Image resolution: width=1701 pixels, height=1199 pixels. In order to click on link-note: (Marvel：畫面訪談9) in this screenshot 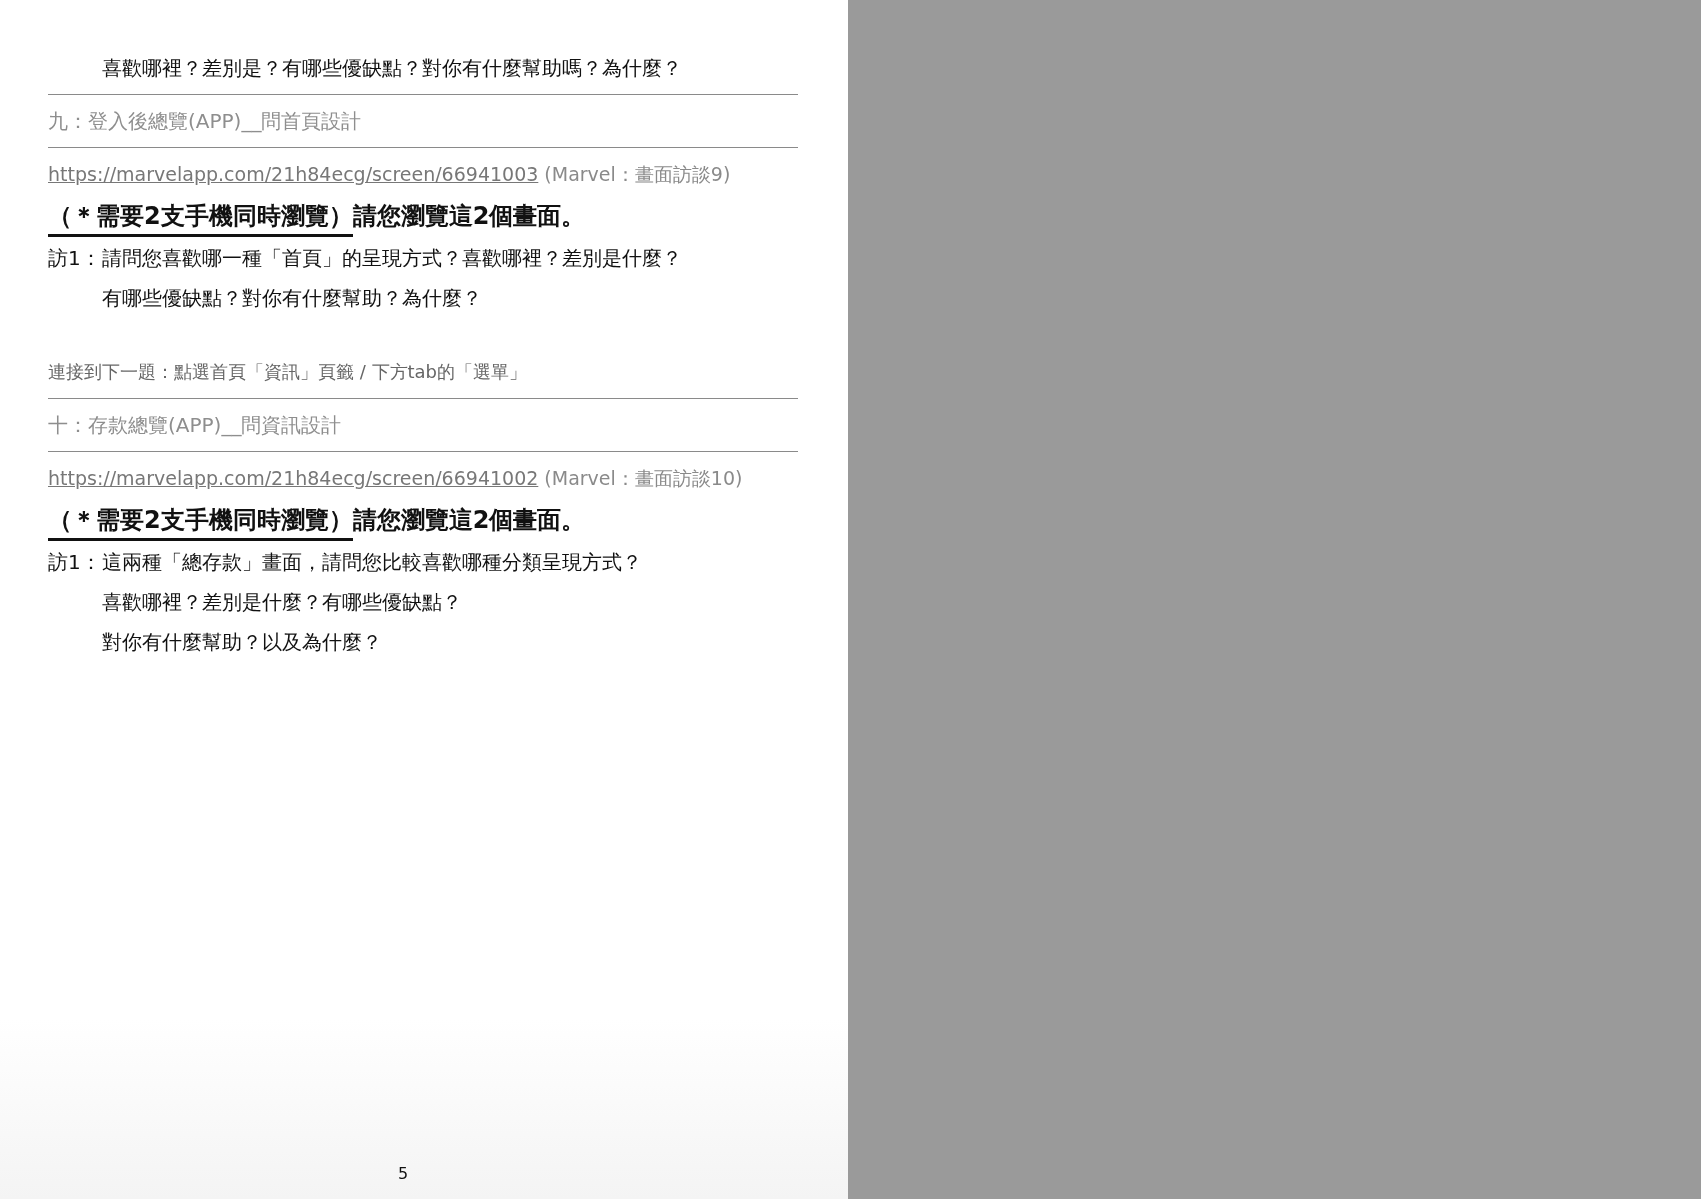, I will do `click(637, 174)`.